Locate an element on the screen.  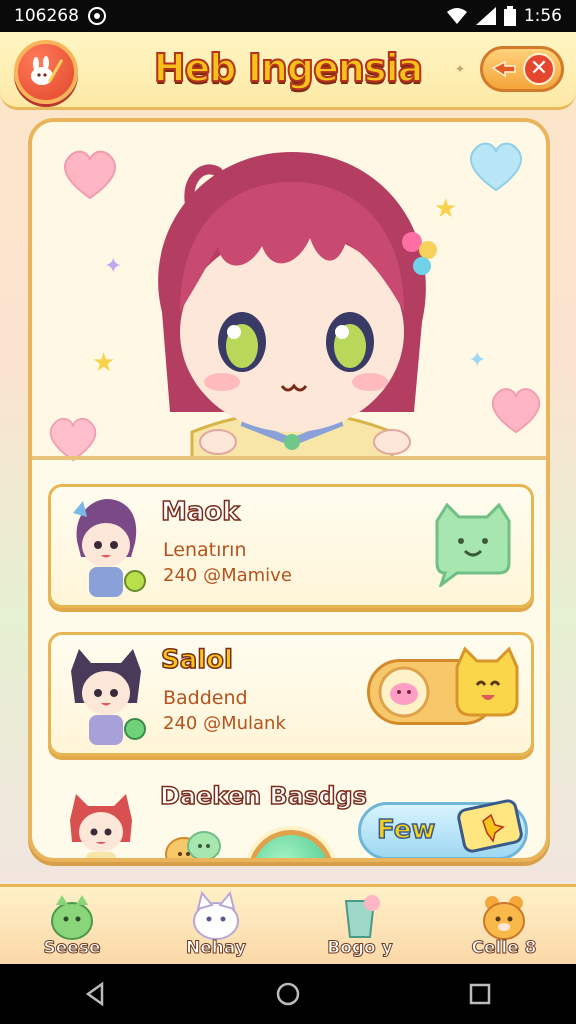
close-pill: ✕ is located at coordinates (522, 69).